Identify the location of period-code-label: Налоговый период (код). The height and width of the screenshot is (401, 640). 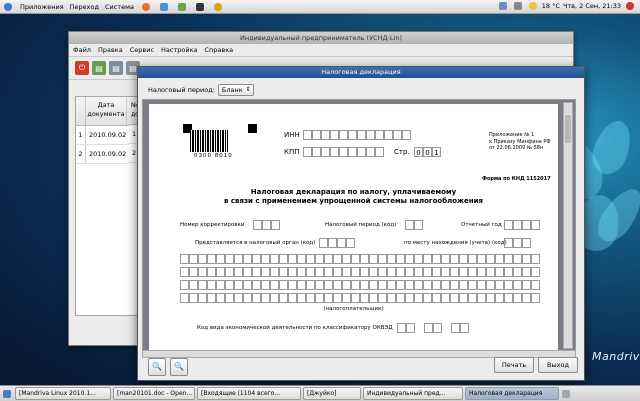
(361, 225).